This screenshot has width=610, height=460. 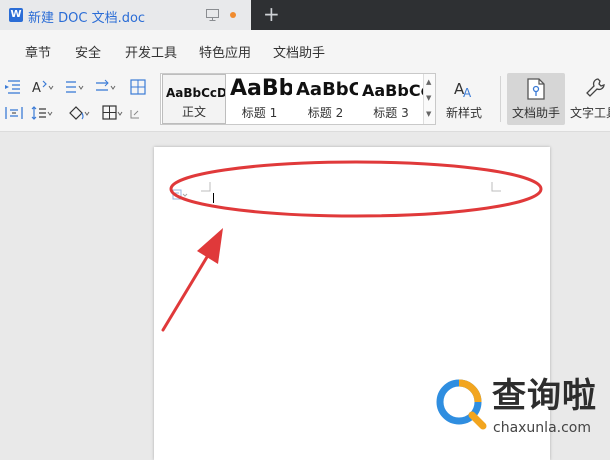 What do you see at coordinates (305, 15) in the screenshot?
I see `title-bar: W 新建 DOC 文档.doc +` at bounding box center [305, 15].